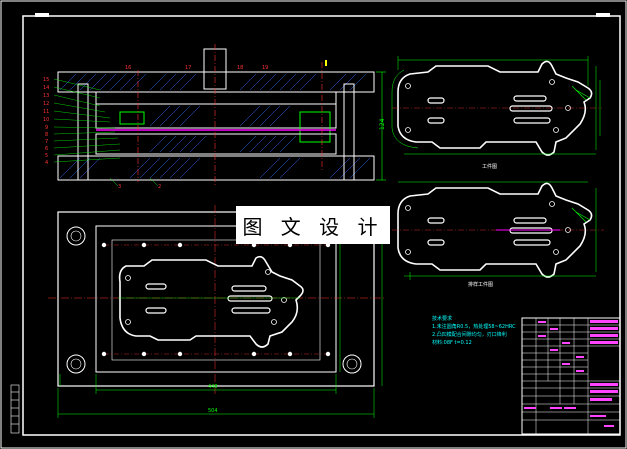 Image resolution: width=627 pixels, height=449 pixels. Describe the element at coordinates (46, 163) in the screenshot. I see `part-label-4: 4` at that location.